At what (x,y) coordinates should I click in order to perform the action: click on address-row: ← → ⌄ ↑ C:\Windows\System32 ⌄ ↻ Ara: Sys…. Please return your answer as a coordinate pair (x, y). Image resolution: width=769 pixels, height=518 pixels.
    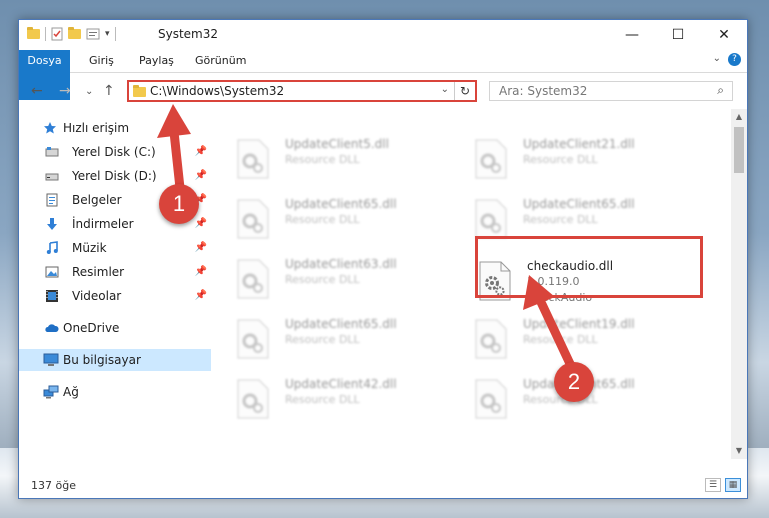
    Looking at the image, I should click on (383, 91).